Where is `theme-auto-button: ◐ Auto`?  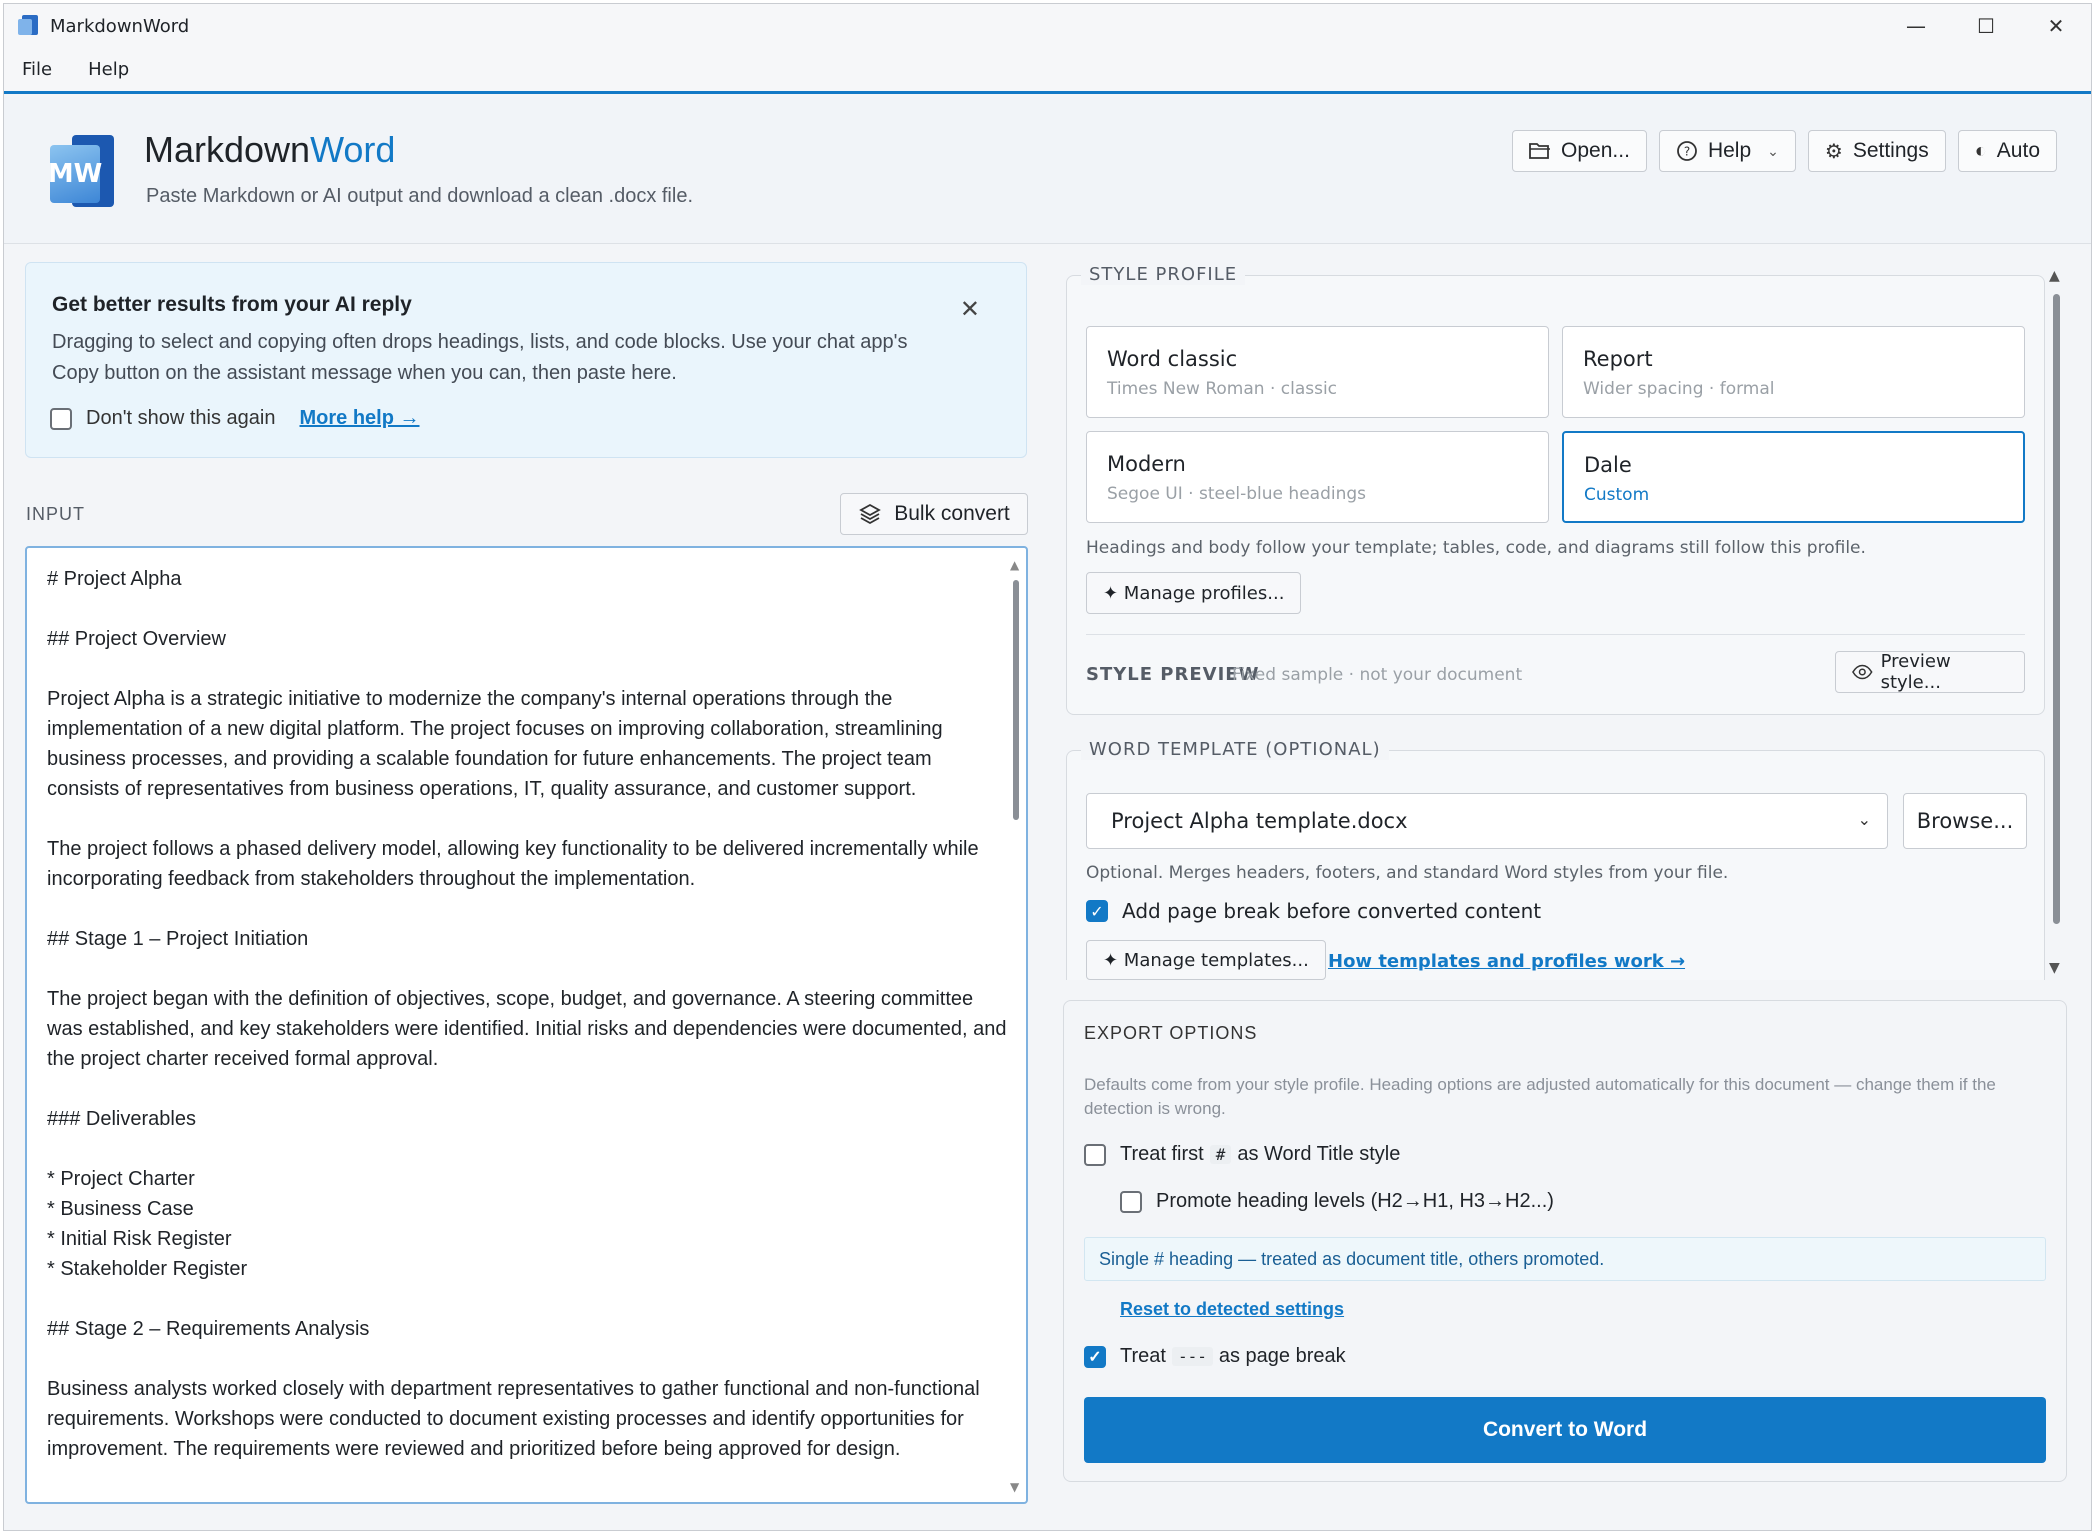
theme-auto-button: ◐ Auto is located at coordinates (2007, 151).